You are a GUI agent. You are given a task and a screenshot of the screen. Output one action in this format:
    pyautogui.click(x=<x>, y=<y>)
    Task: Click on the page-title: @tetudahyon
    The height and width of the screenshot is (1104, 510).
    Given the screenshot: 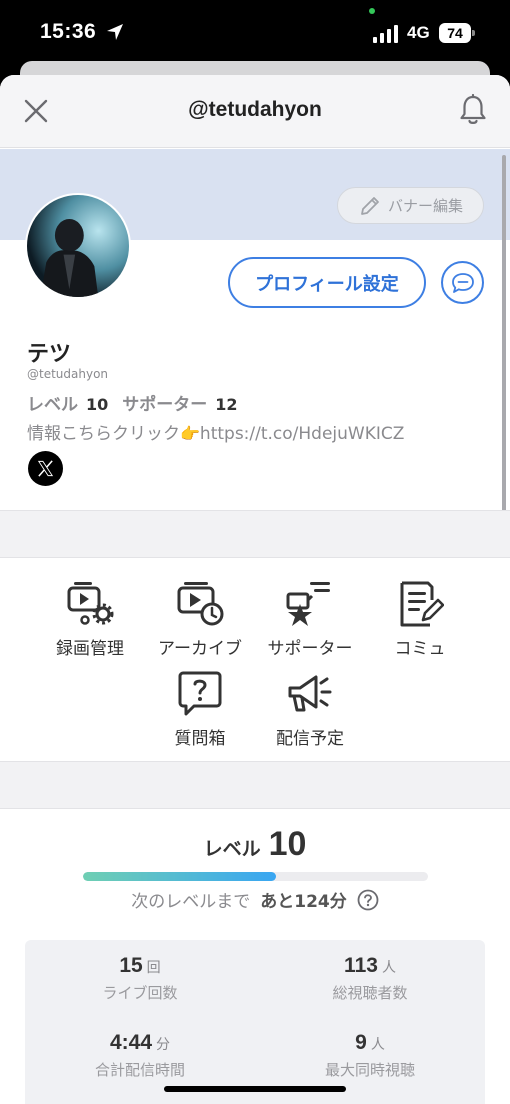 What is the action you would take?
    pyautogui.click(x=255, y=109)
    